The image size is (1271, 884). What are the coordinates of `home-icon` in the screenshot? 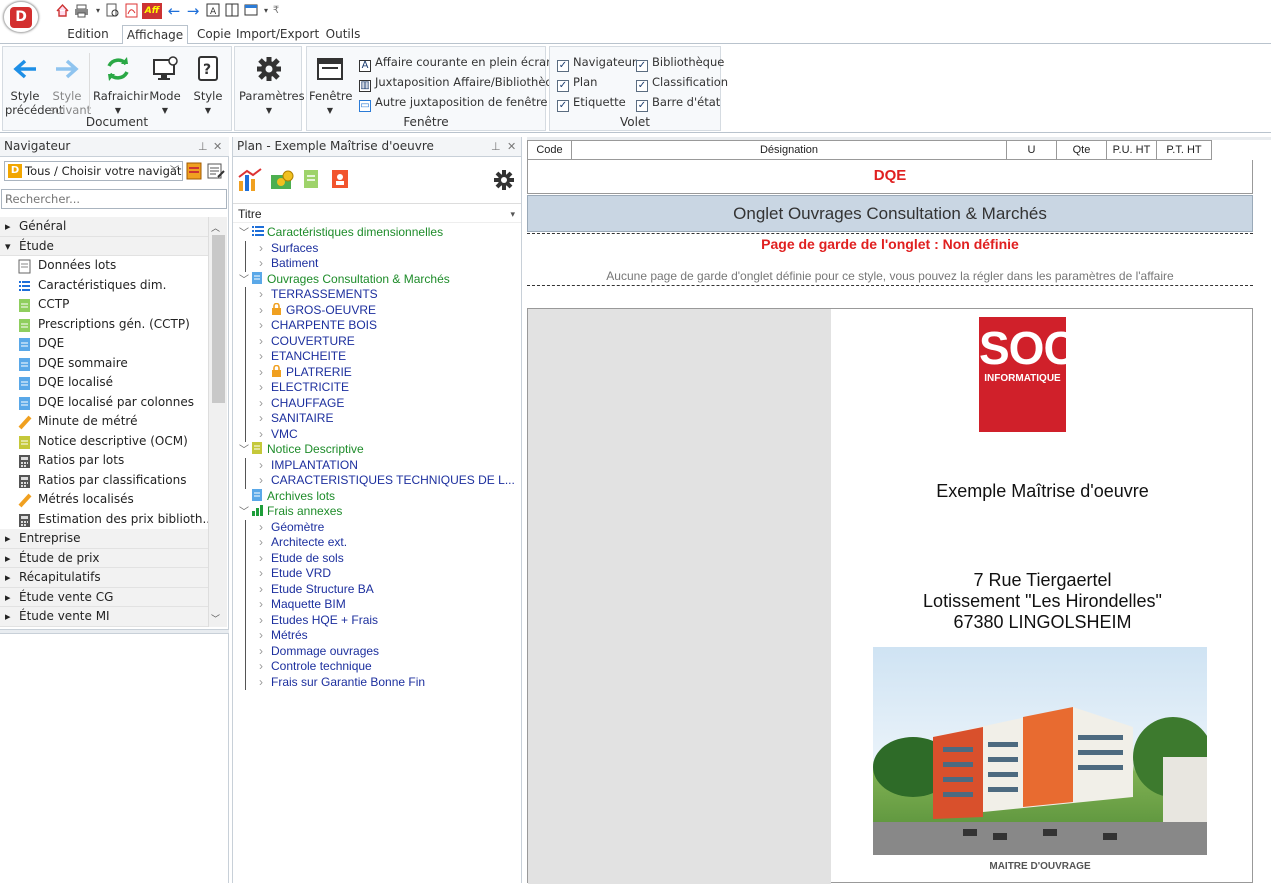 It's located at (62, 11).